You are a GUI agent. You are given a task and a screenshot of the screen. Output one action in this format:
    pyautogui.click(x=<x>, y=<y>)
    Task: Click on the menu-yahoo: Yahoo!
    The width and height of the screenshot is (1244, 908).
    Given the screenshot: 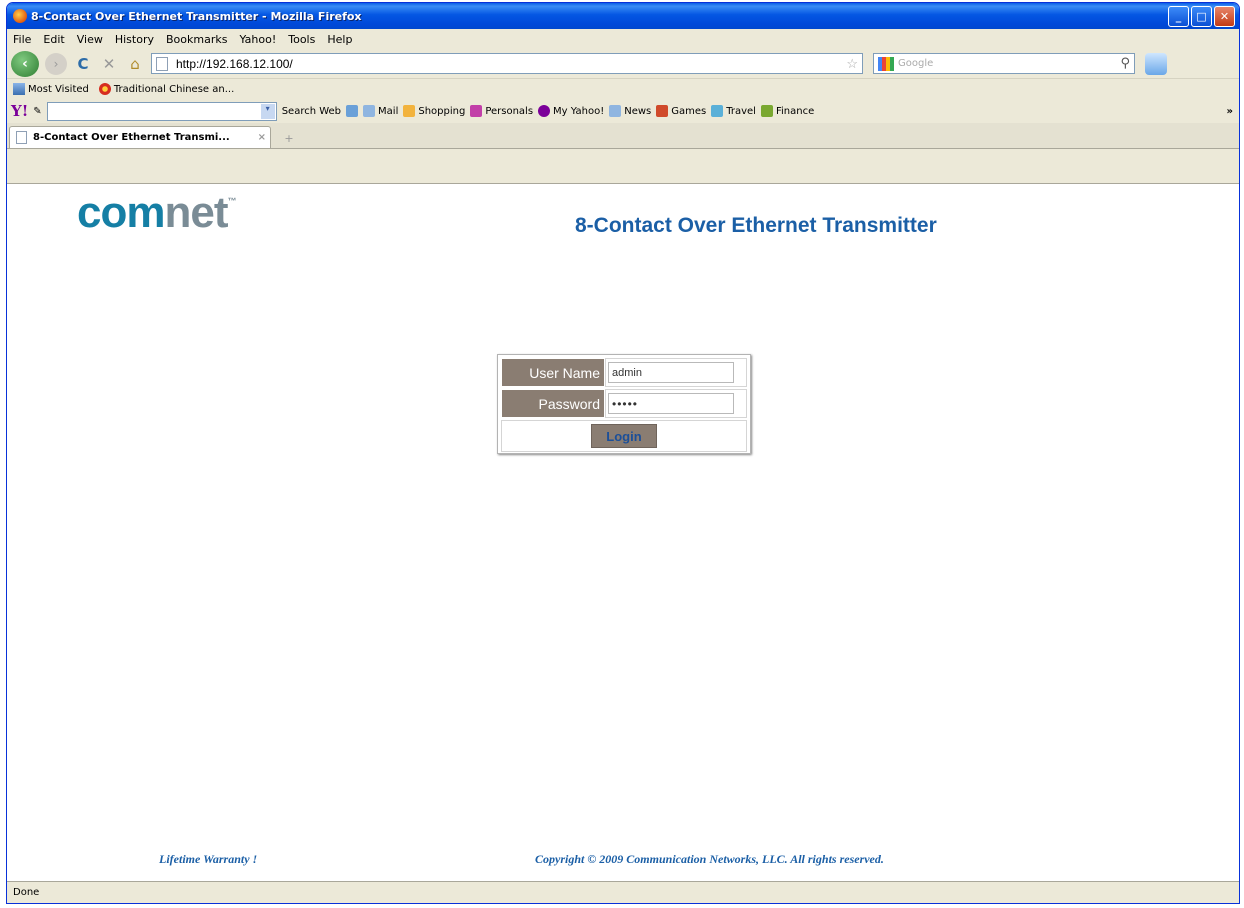 What is the action you would take?
    pyautogui.click(x=257, y=39)
    